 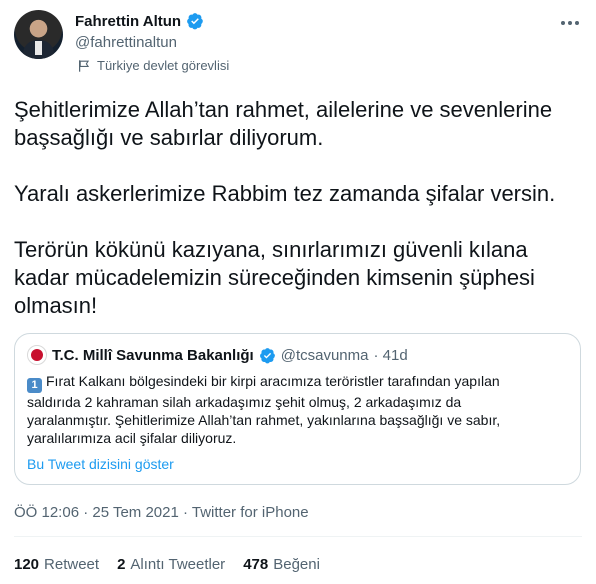 I want to click on quote-tweets-stat: 2 Alıntı Tweetler, so click(x=171, y=564).